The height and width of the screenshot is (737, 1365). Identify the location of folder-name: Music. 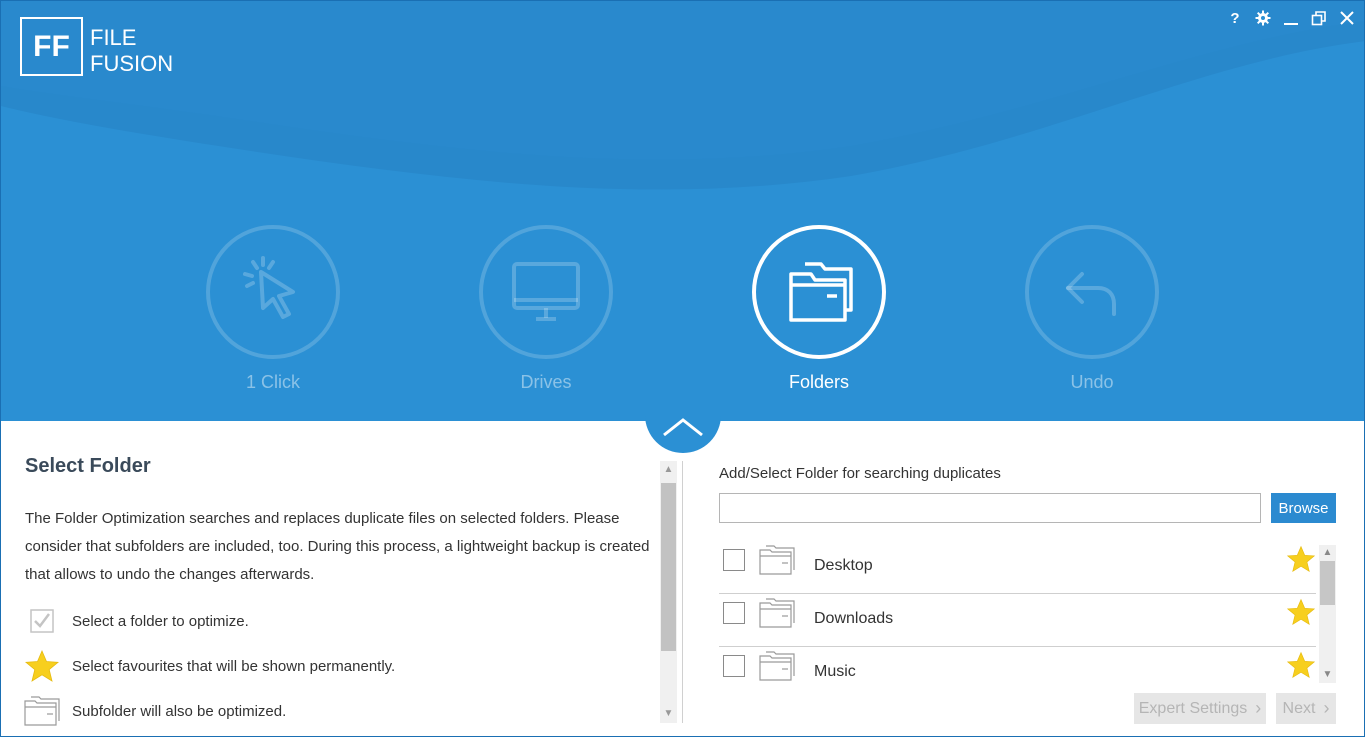
(835, 671).